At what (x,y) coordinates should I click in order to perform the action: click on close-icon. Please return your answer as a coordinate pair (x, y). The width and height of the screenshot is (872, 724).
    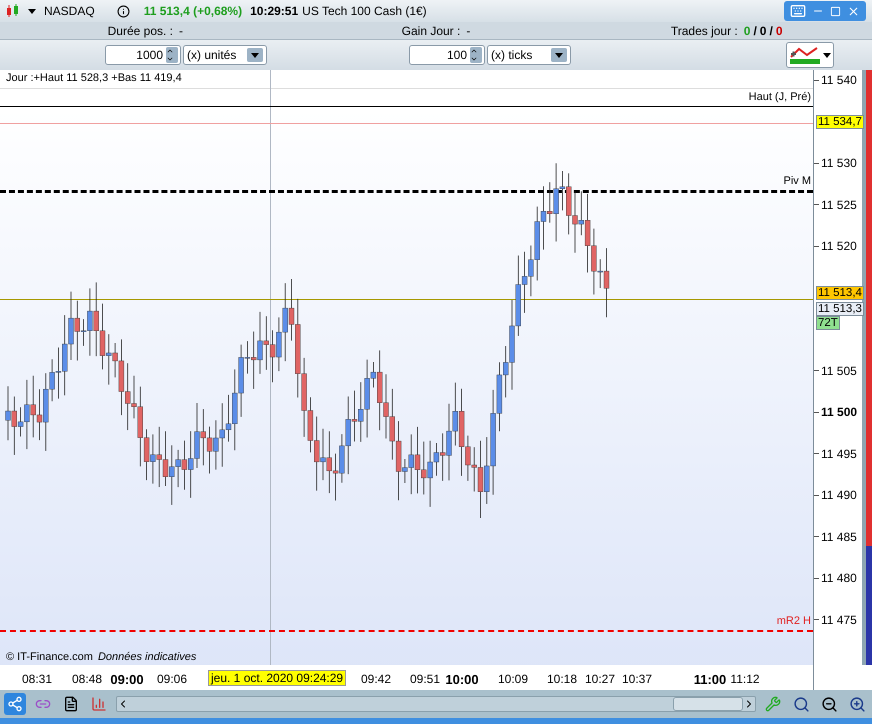
    Looking at the image, I should click on (853, 11).